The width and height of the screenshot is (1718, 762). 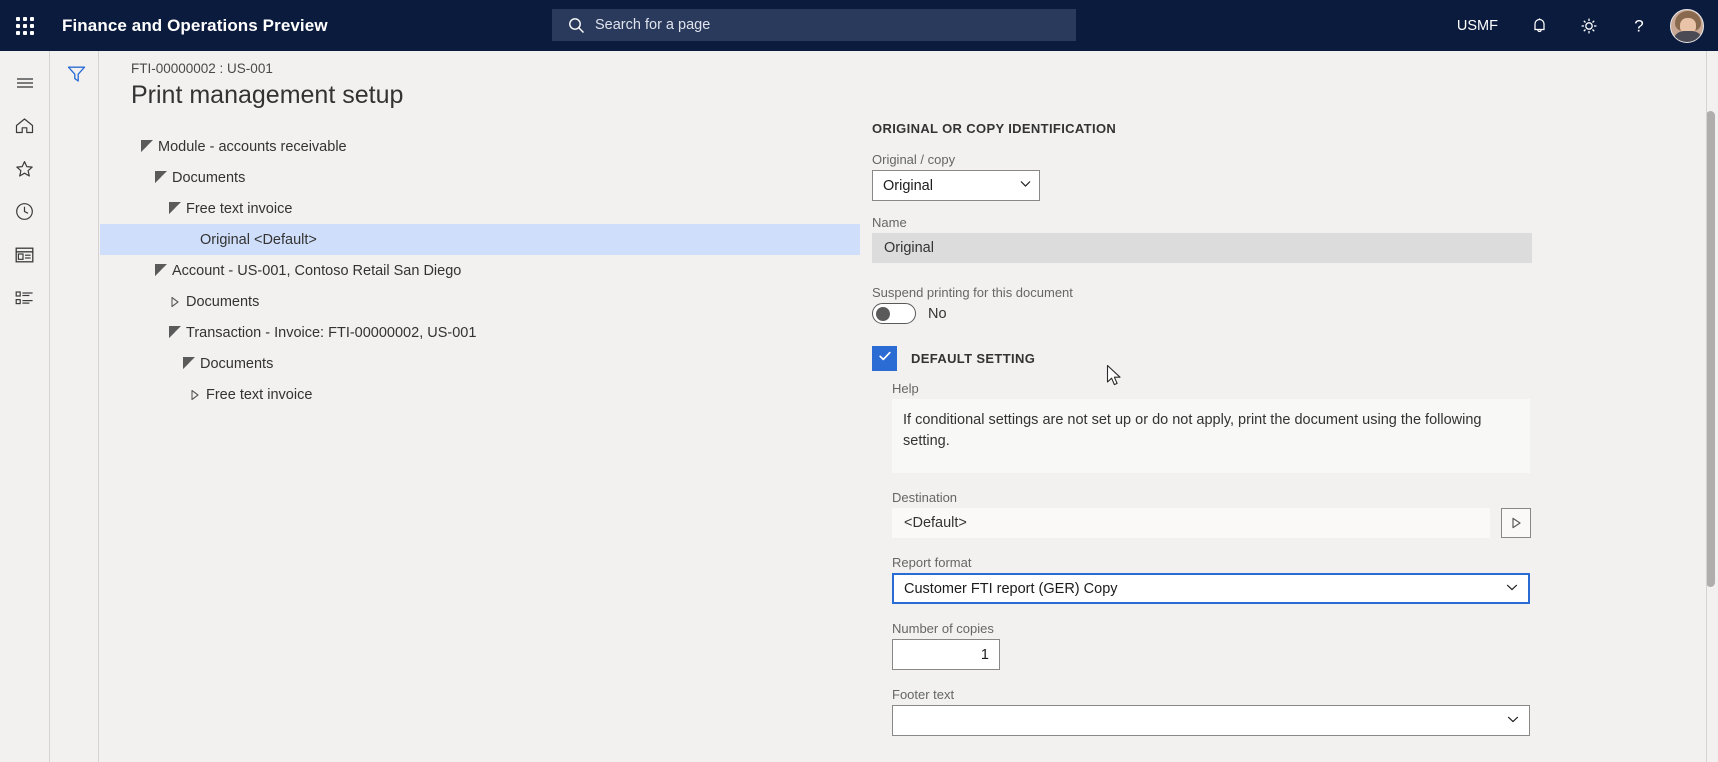 What do you see at coordinates (76, 74) in the screenshot?
I see `filter-funnel-icon` at bounding box center [76, 74].